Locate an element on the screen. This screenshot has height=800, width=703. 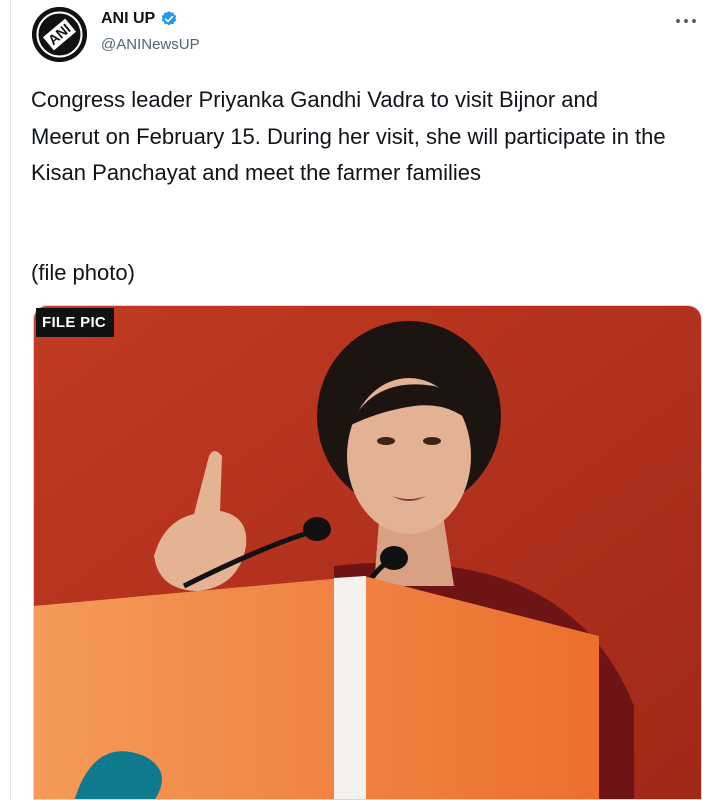
ani-logo-icon: ANI is located at coordinates (59, 34).